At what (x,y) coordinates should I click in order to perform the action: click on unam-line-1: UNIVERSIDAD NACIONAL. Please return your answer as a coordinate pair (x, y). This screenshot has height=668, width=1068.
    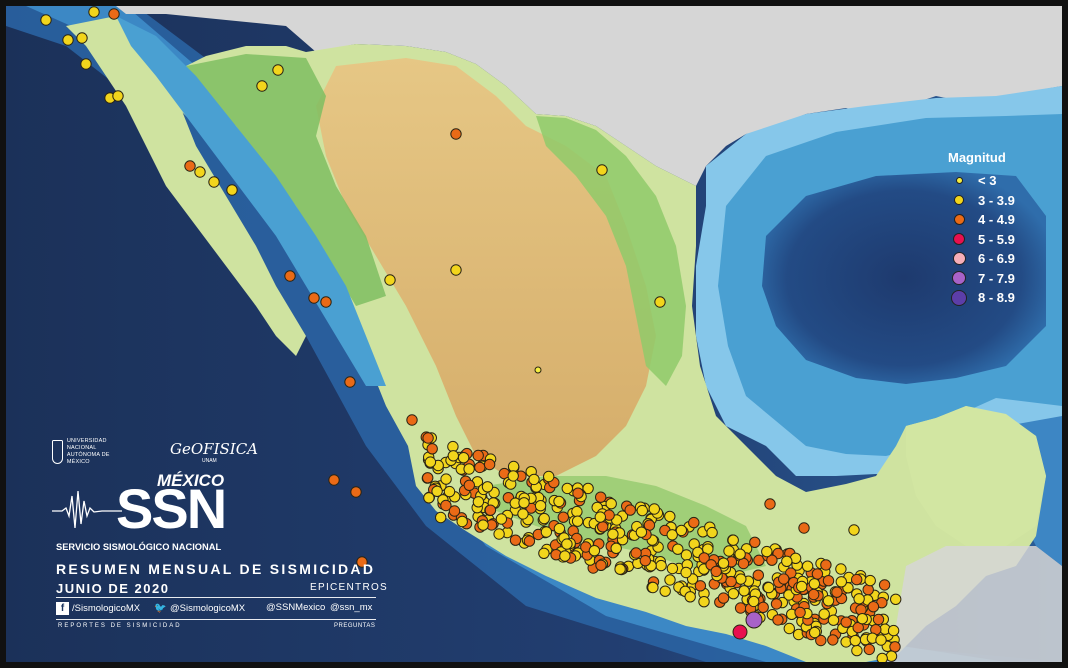
    Looking at the image, I should click on (86, 444).